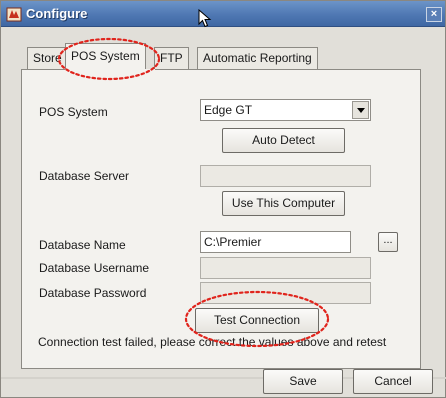  Describe the element at coordinates (84, 176) in the screenshot. I see `database-server-label: Database Server` at that location.